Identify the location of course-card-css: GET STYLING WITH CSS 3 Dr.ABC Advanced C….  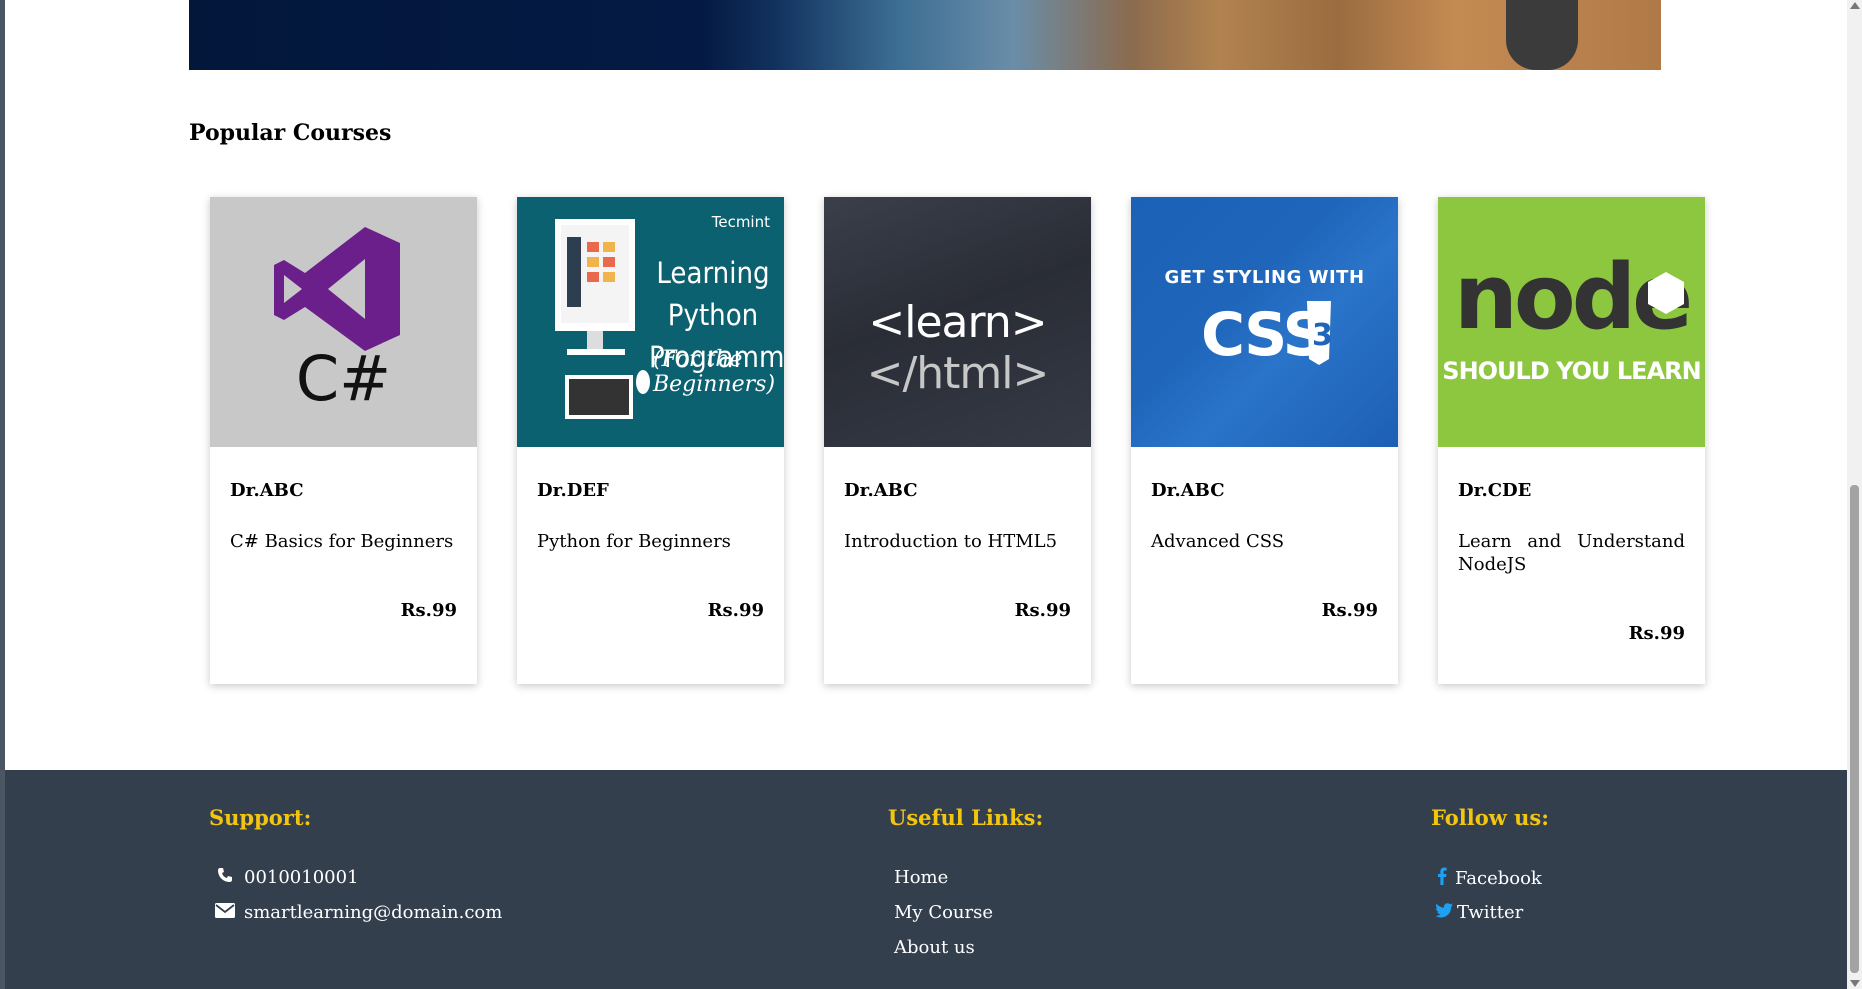
(1264, 440).